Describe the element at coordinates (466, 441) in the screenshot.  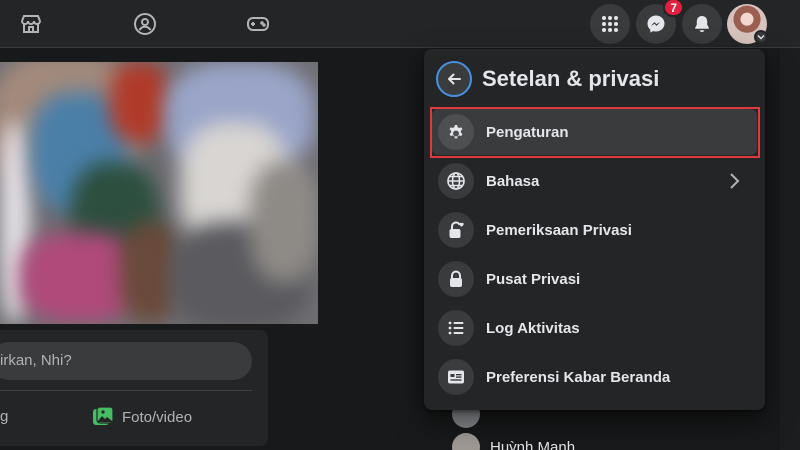
I see `contact-avatar` at that location.